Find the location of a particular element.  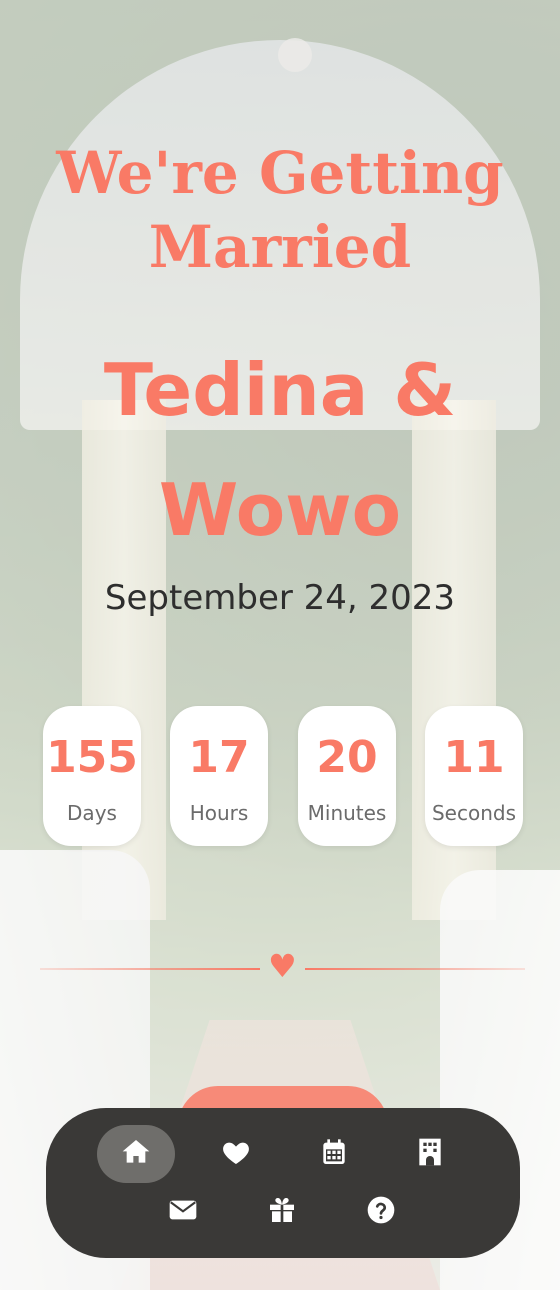

countdown-minutes: 20 Minutes is located at coordinates (347, 776).